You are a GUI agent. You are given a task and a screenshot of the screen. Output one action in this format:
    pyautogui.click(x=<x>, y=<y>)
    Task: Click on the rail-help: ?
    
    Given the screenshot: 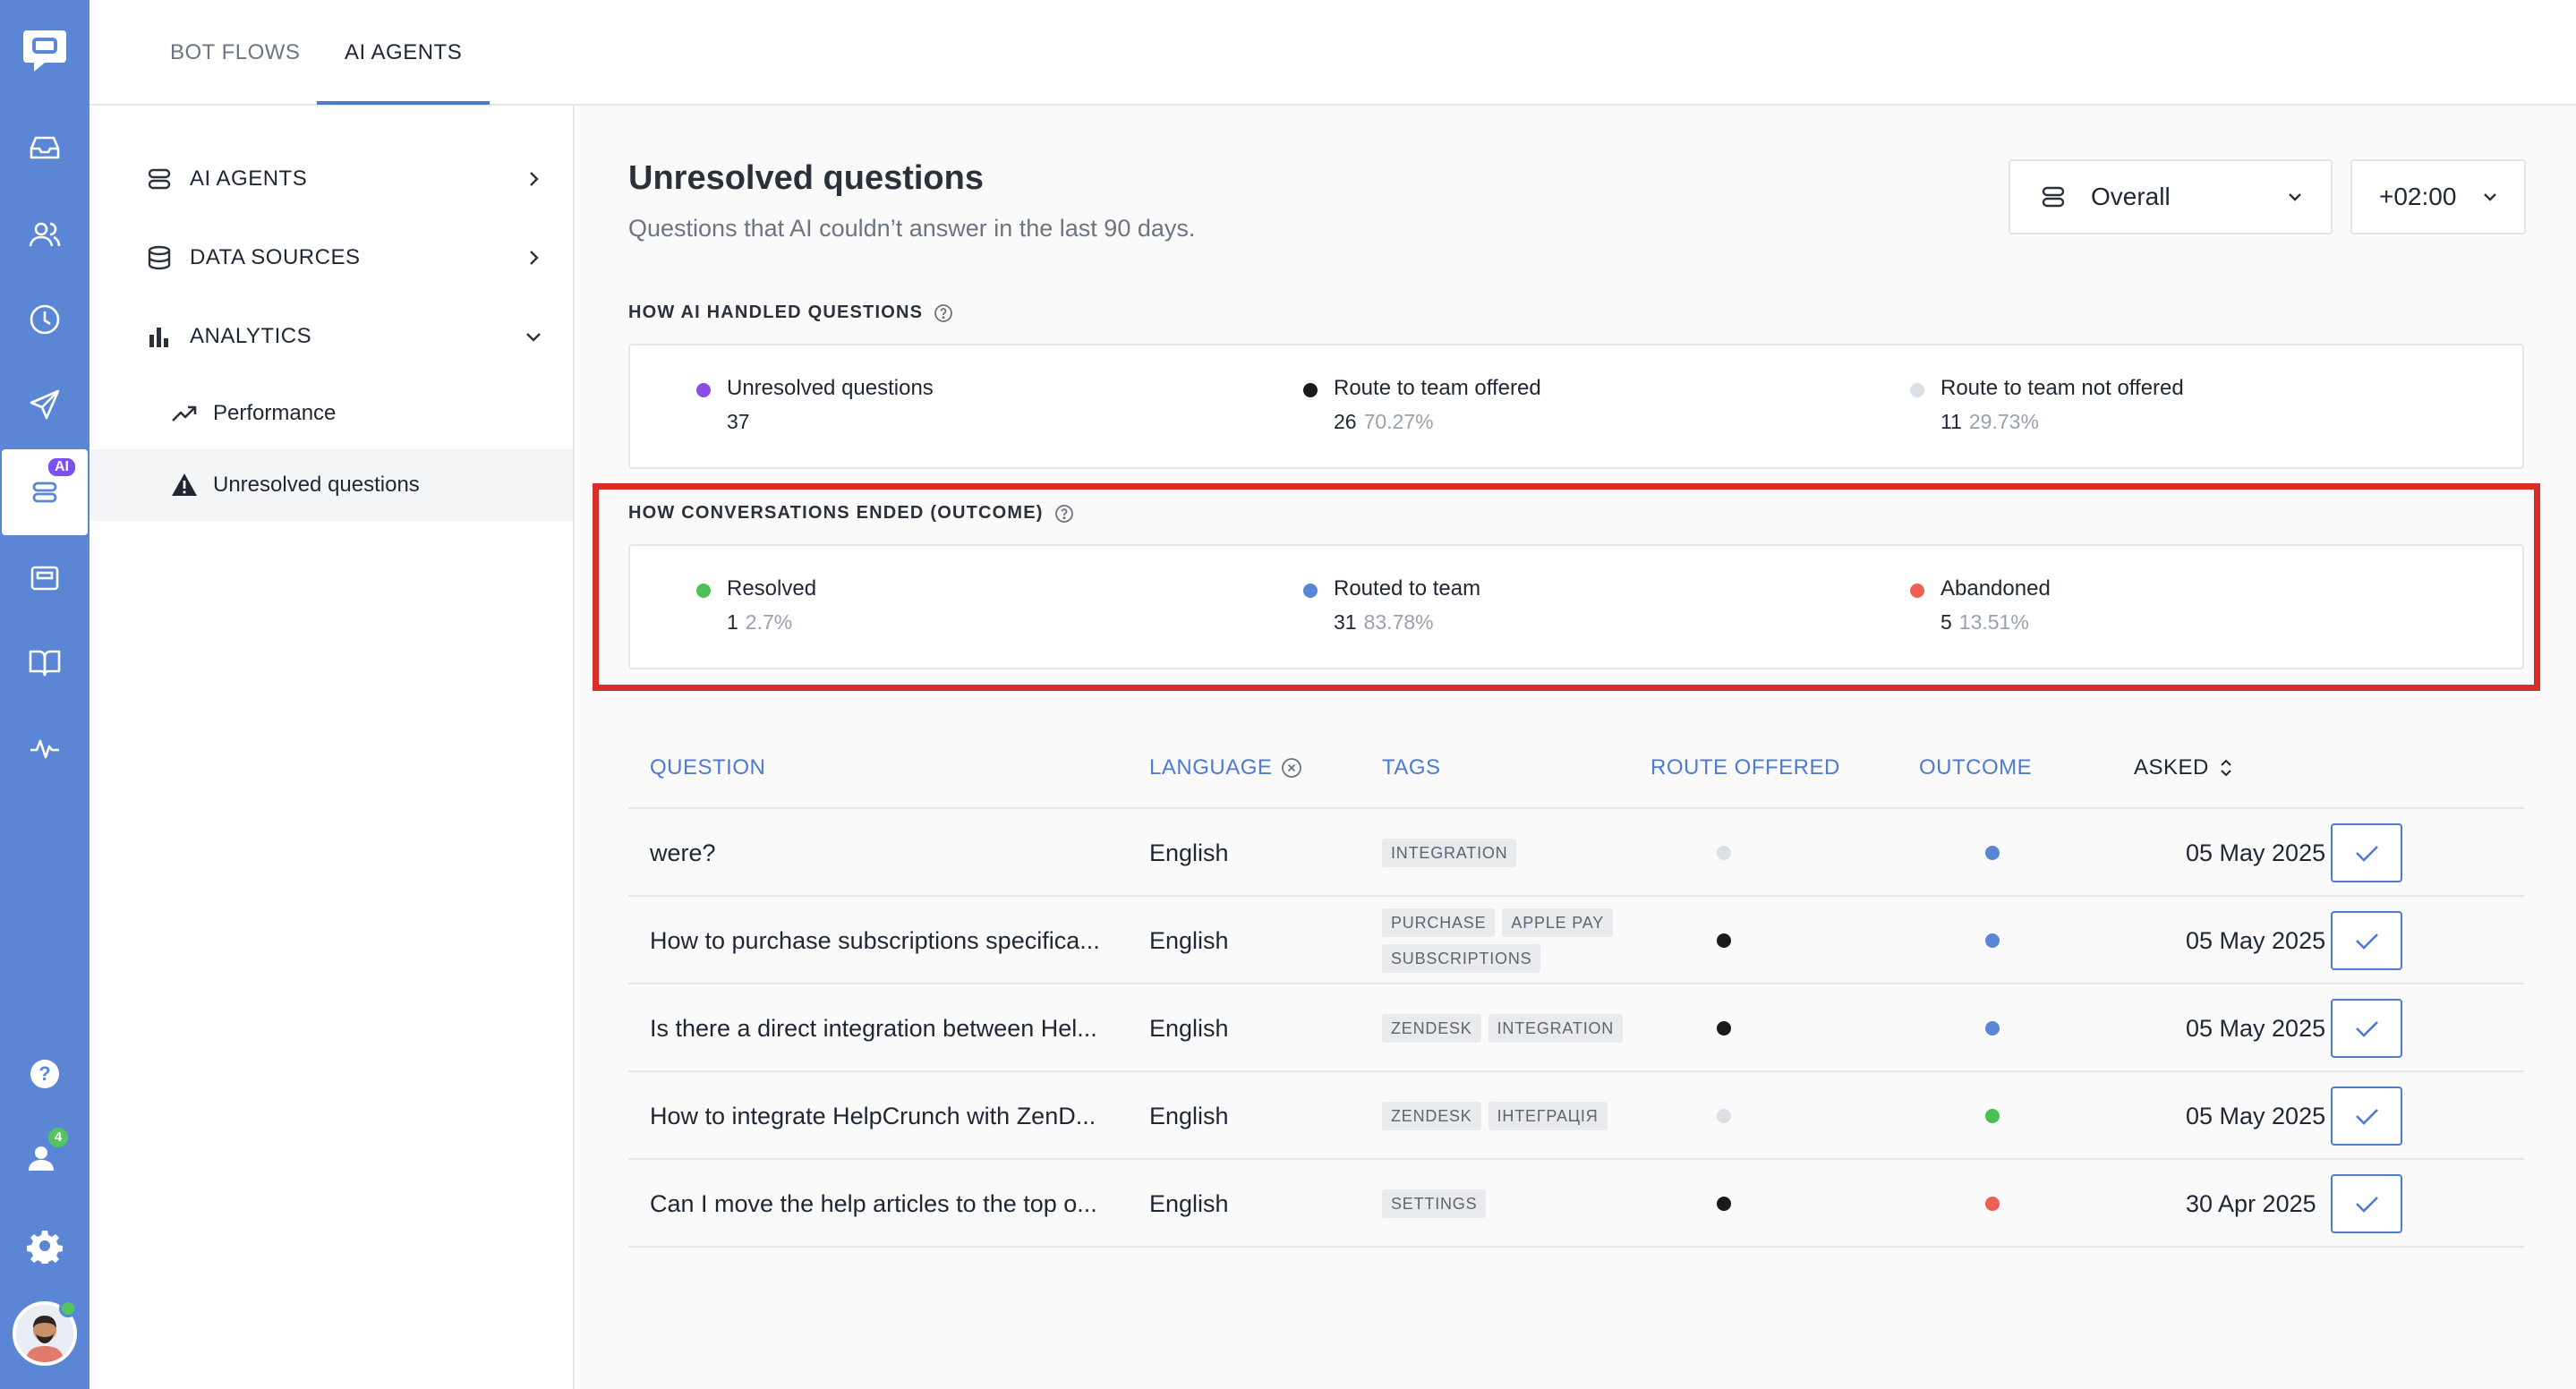 What is the action you would take?
    pyautogui.click(x=45, y=1074)
    